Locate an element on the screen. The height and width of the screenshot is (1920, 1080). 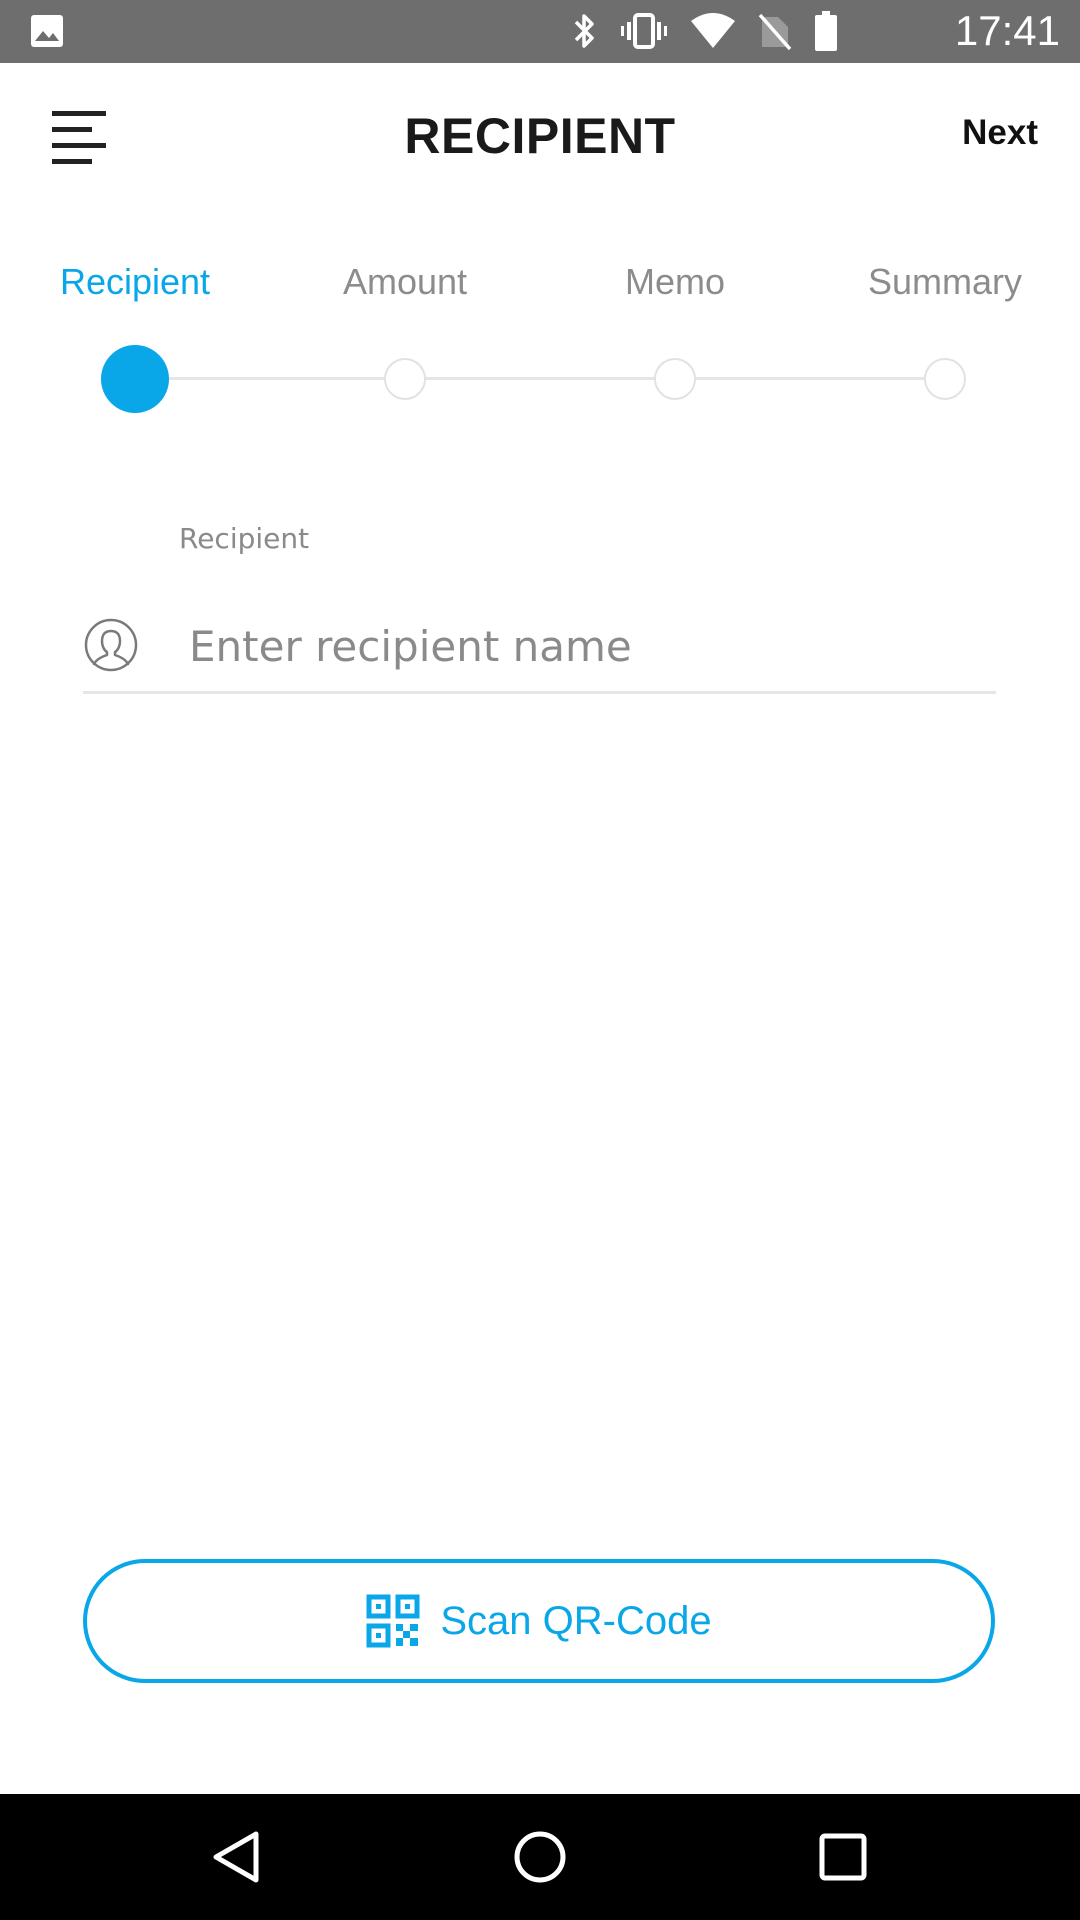
navigation-bar is located at coordinates (540, 1857).